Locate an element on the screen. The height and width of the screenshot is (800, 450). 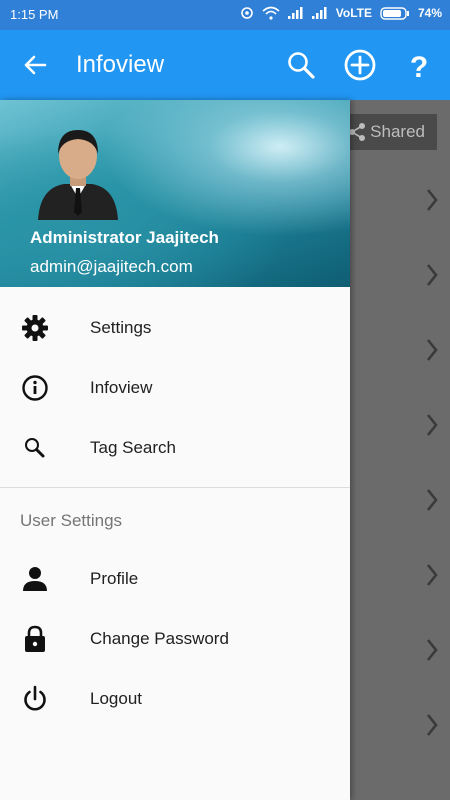
menu-item-change-password: Change Password is located at coordinates (175, 639).